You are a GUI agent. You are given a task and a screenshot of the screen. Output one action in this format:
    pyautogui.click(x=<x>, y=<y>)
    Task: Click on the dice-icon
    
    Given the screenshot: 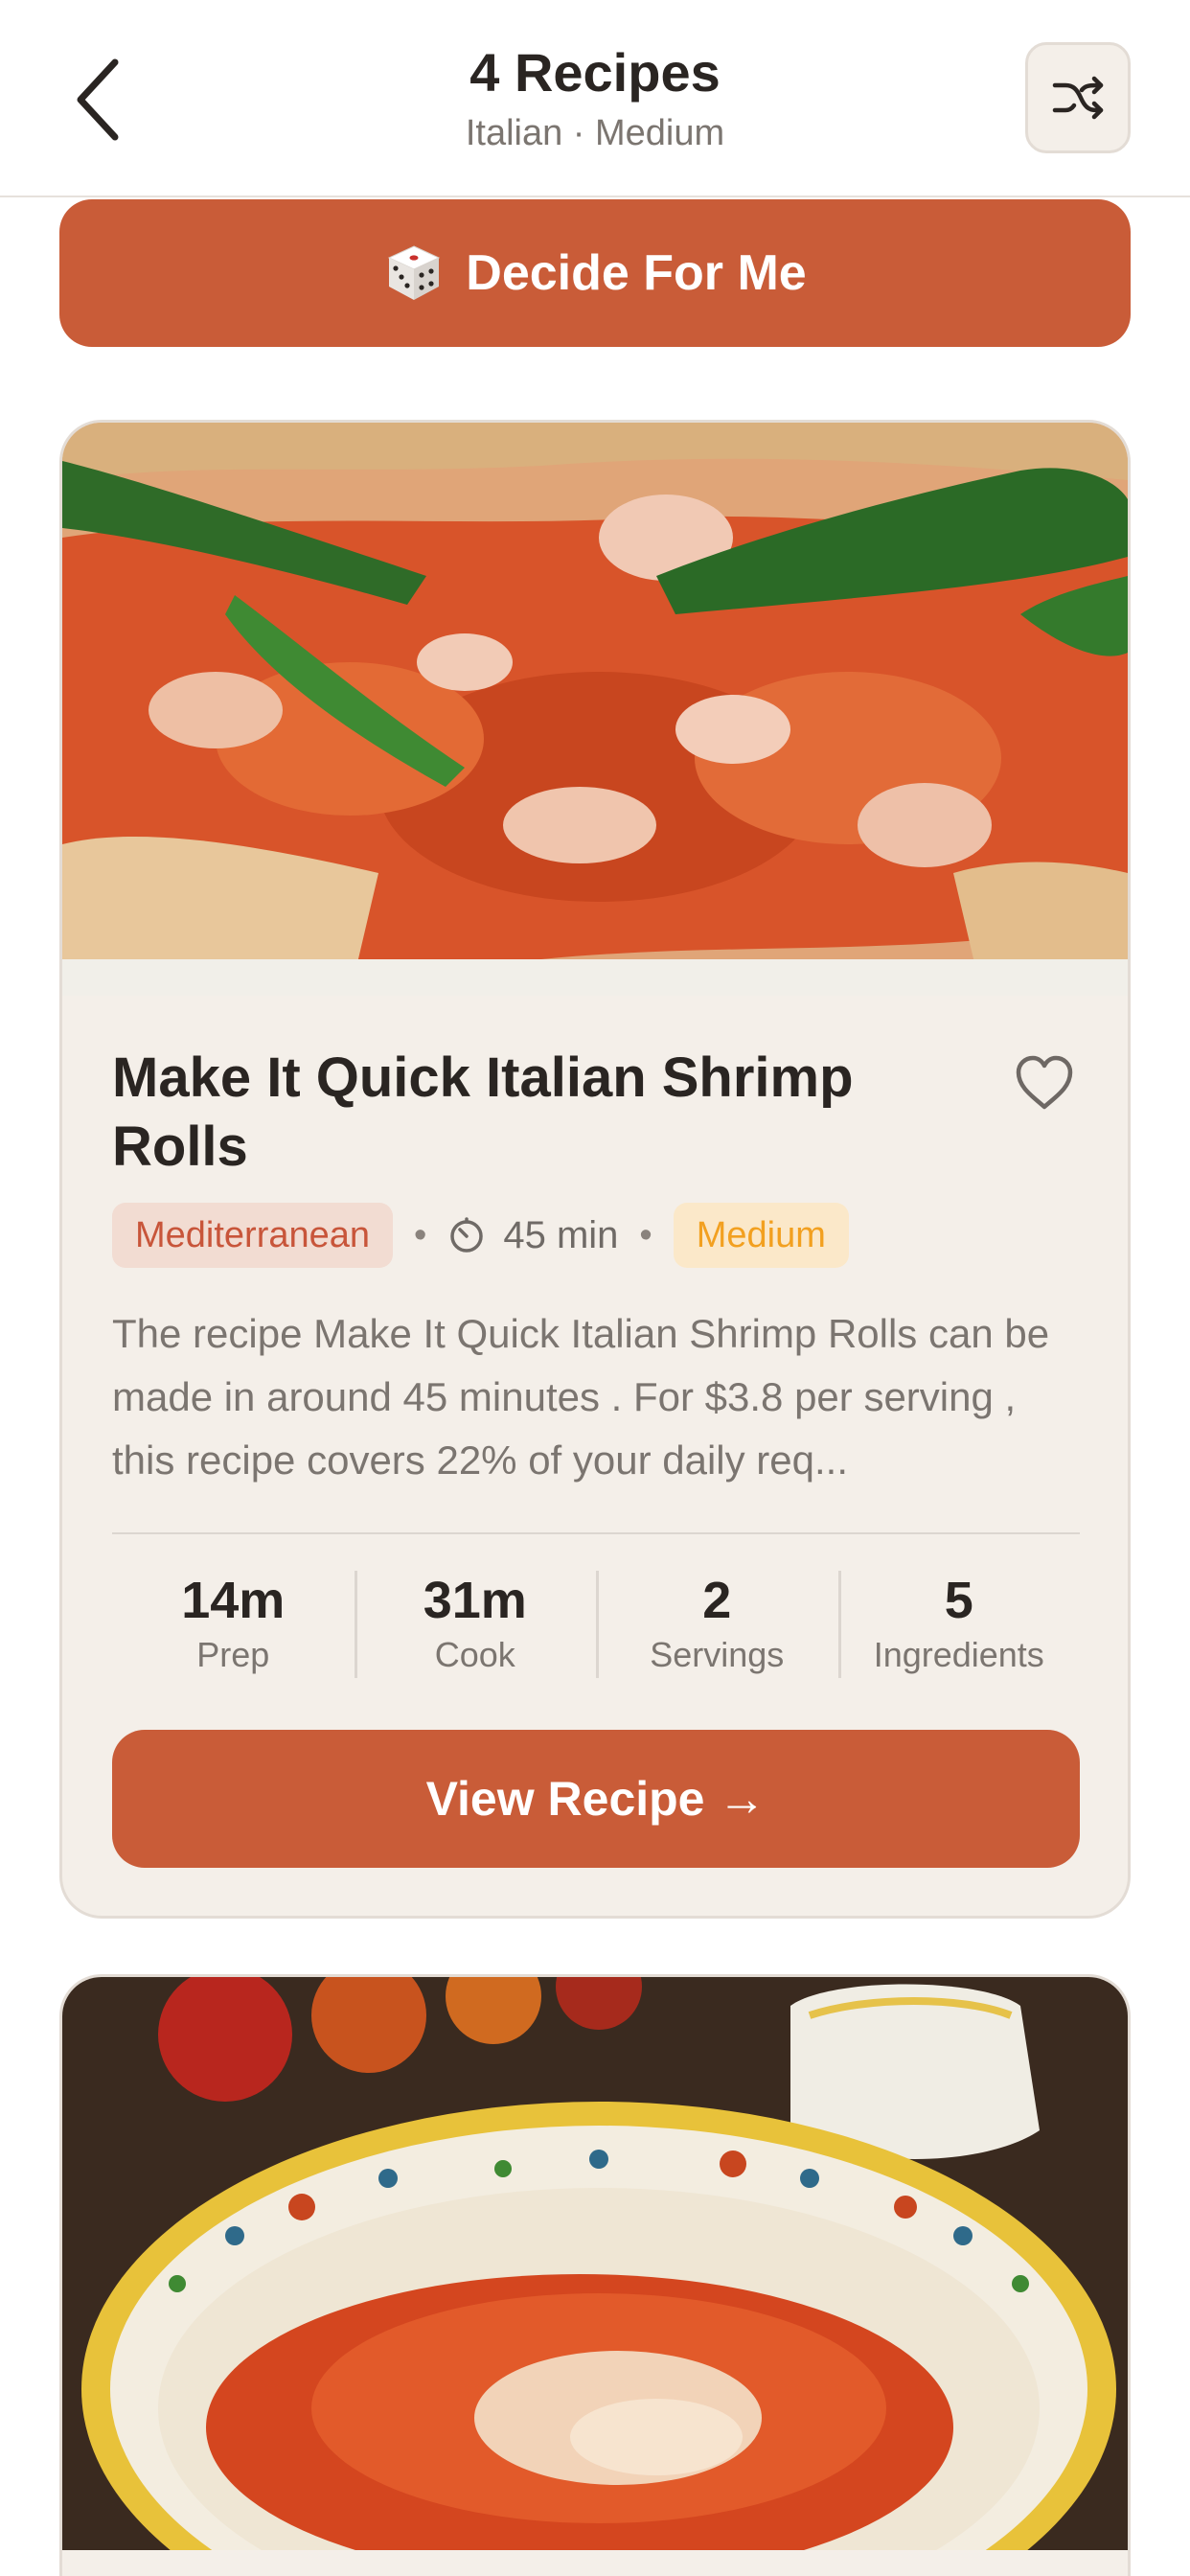 What is the action you would take?
    pyautogui.click(x=414, y=272)
    